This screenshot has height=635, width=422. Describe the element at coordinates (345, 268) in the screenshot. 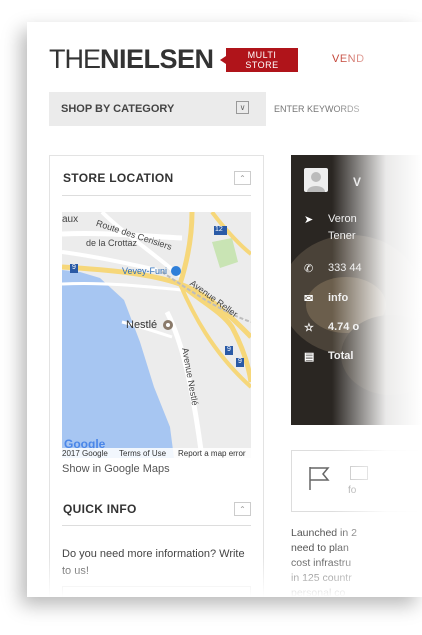

I see `vendor-phone: 333 44` at that location.